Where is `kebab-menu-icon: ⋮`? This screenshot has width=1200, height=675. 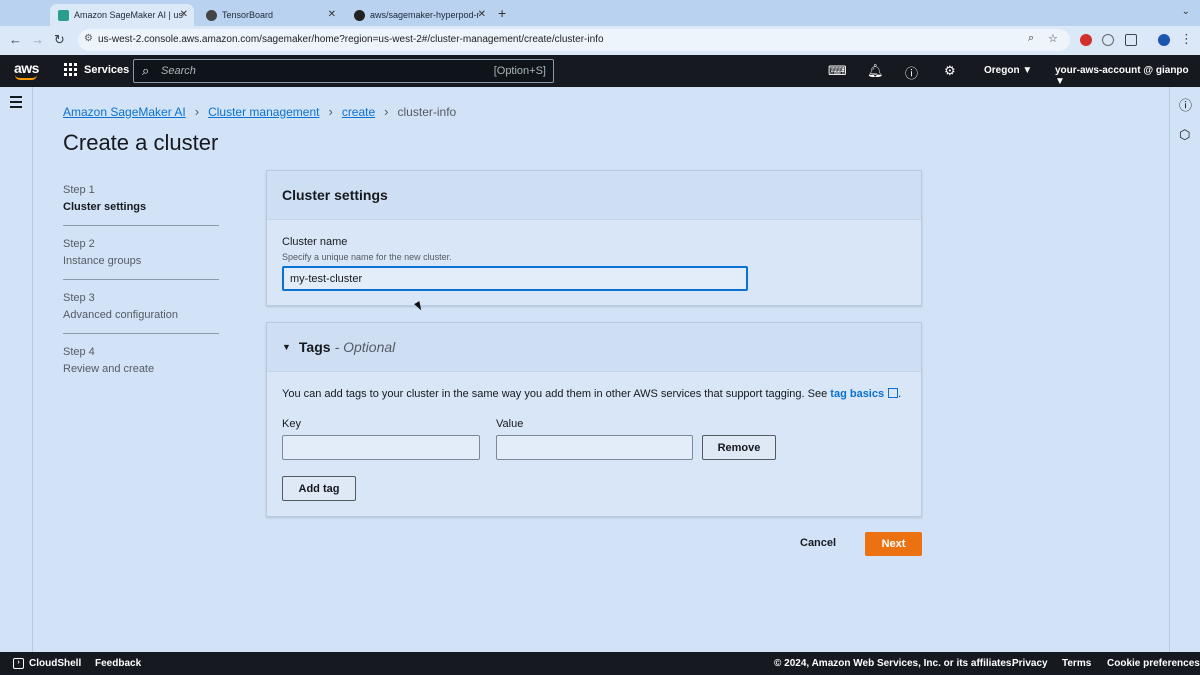 kebab-menu-icon: ⋮ is located at coordinates (1186, 39).